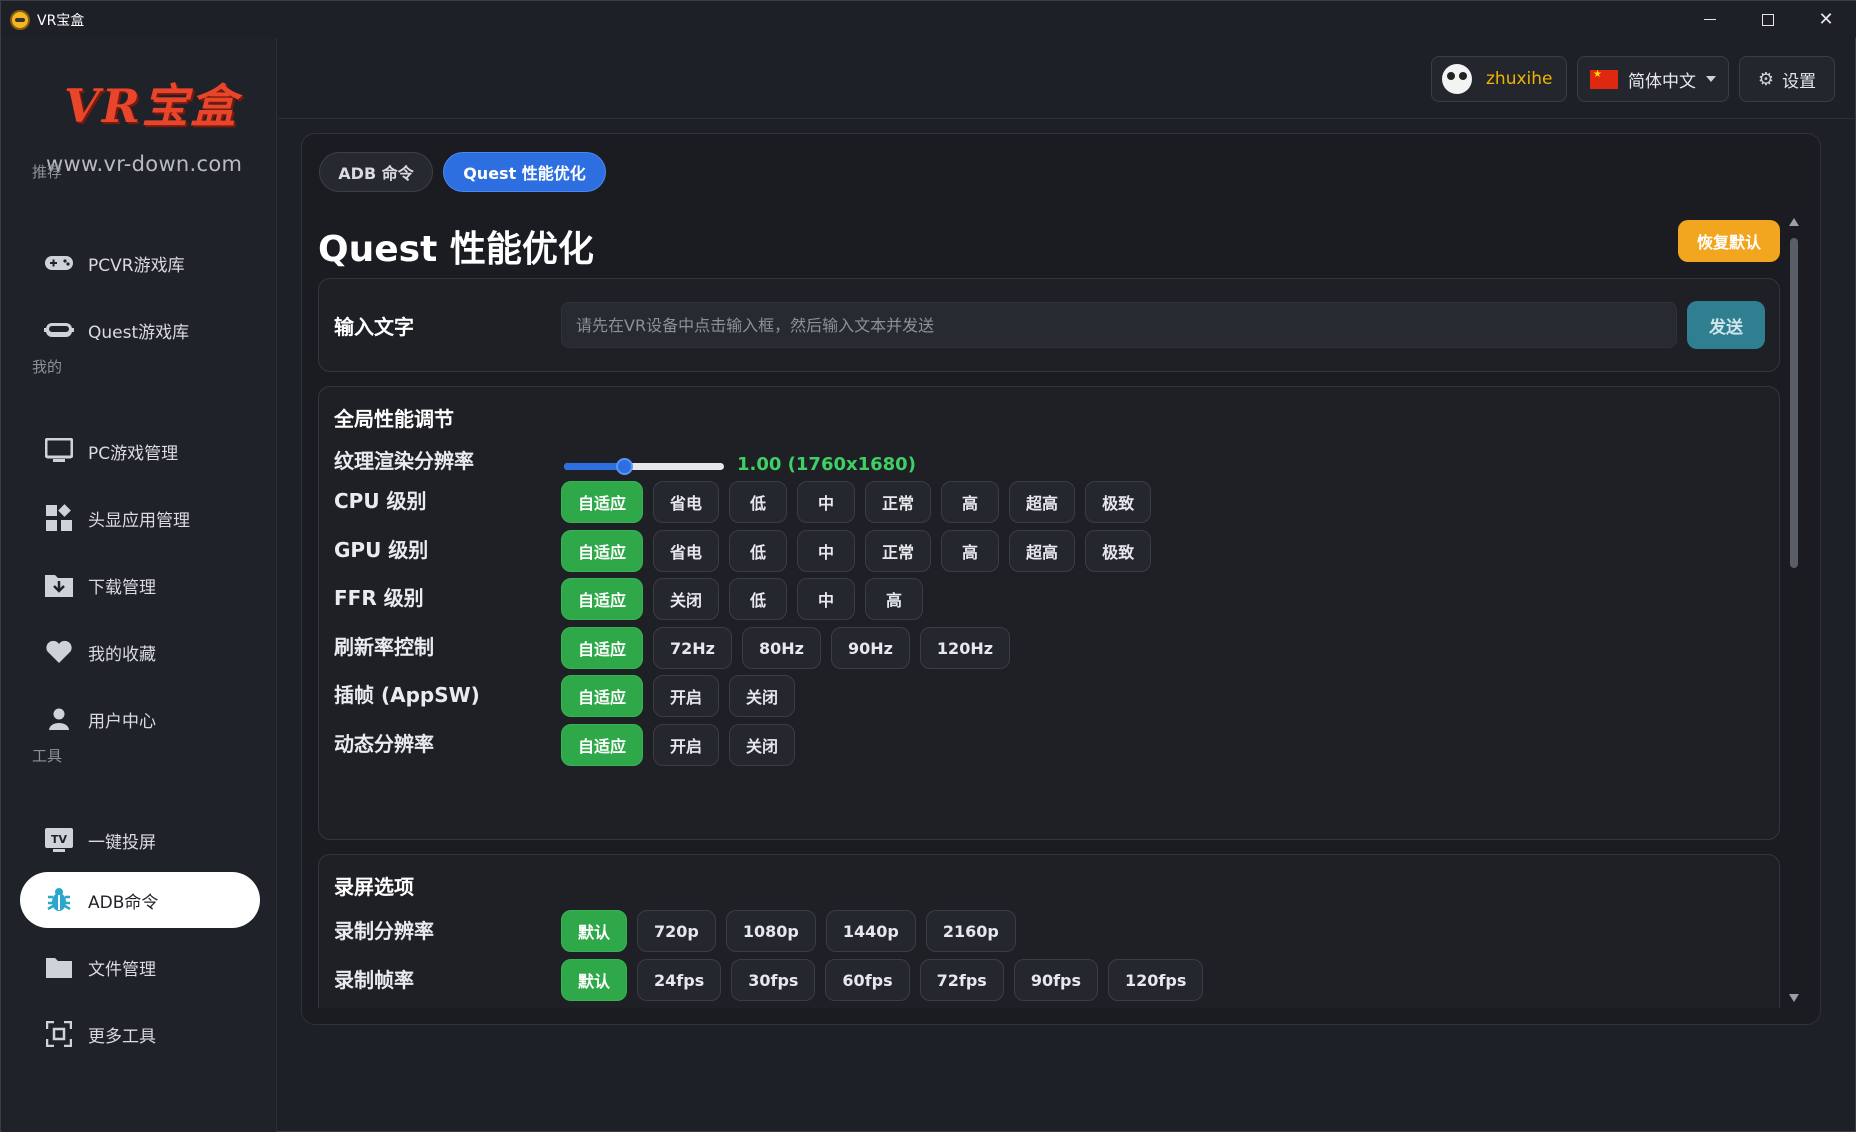 The width and height of the screenshot is (1856, 1132). Describe the element at coordinates (1056, 980) in the screenshot. I see `option-button: 90fps` at that location.